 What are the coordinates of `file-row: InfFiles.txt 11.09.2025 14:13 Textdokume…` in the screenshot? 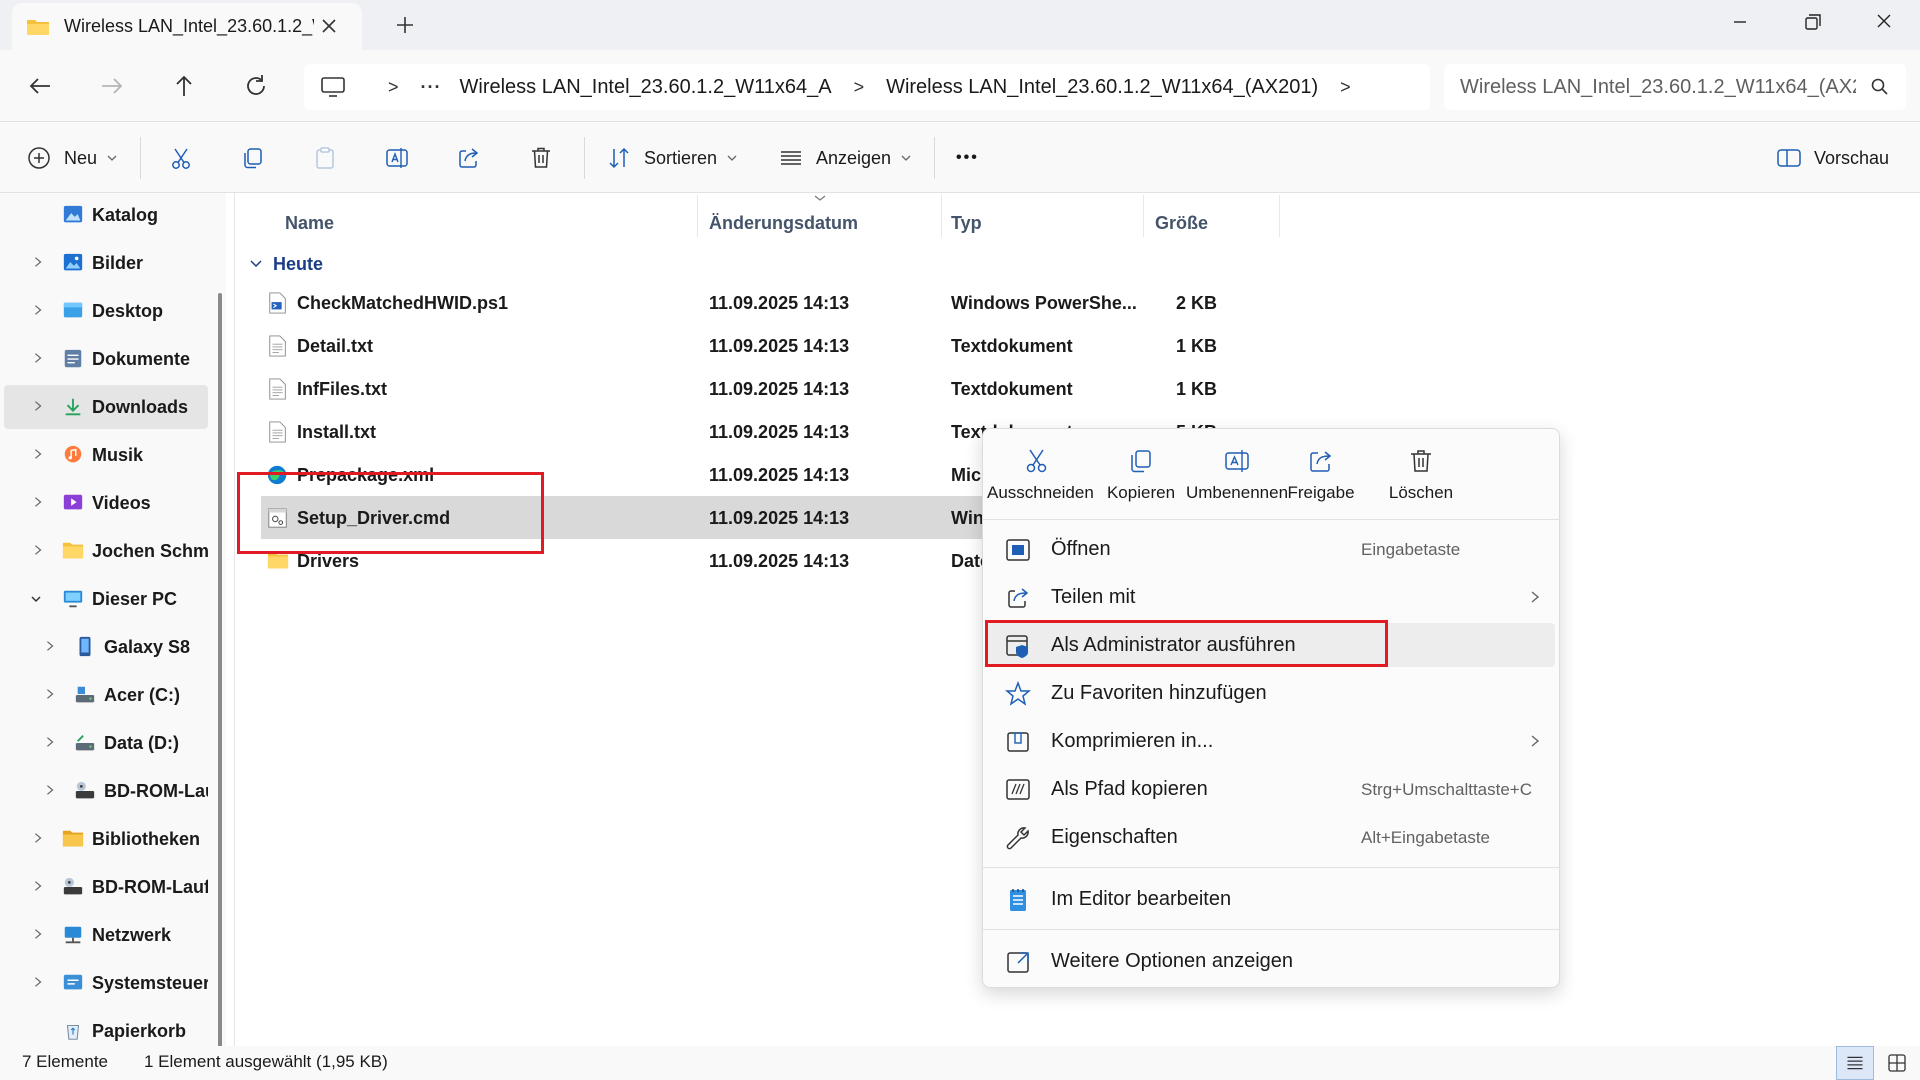 It's located at (739, 388).